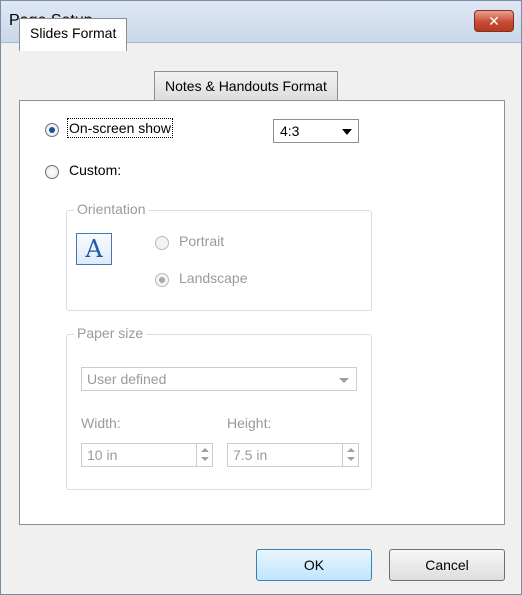  Describe the element at coordinates (162, 243) in the screenshot. I see `portrait-radio` at that location.